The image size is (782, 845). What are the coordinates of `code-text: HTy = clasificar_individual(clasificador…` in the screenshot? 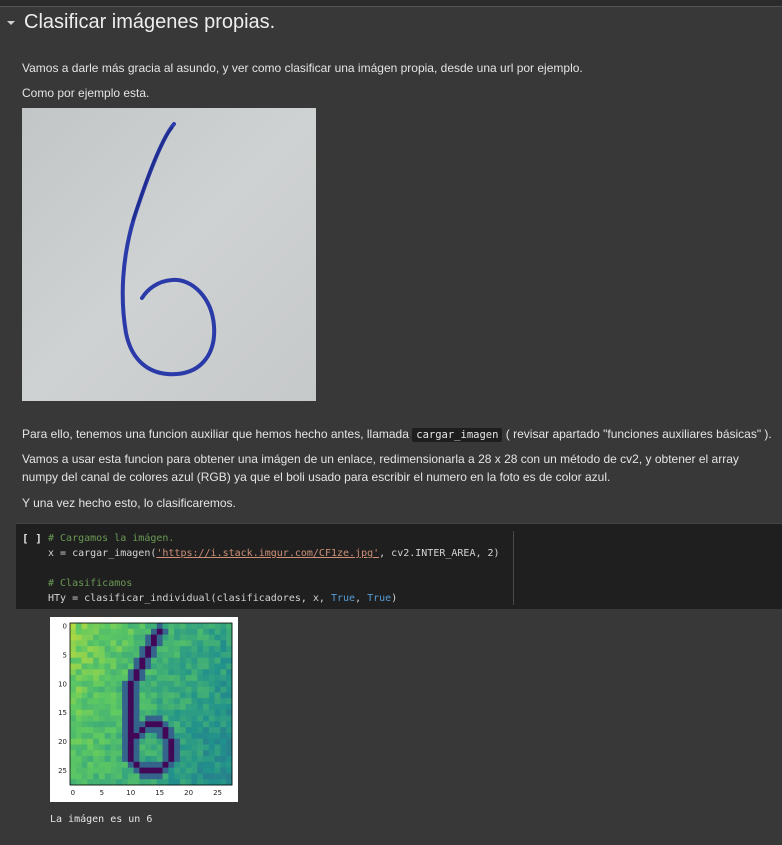 It's located at (189, 598).